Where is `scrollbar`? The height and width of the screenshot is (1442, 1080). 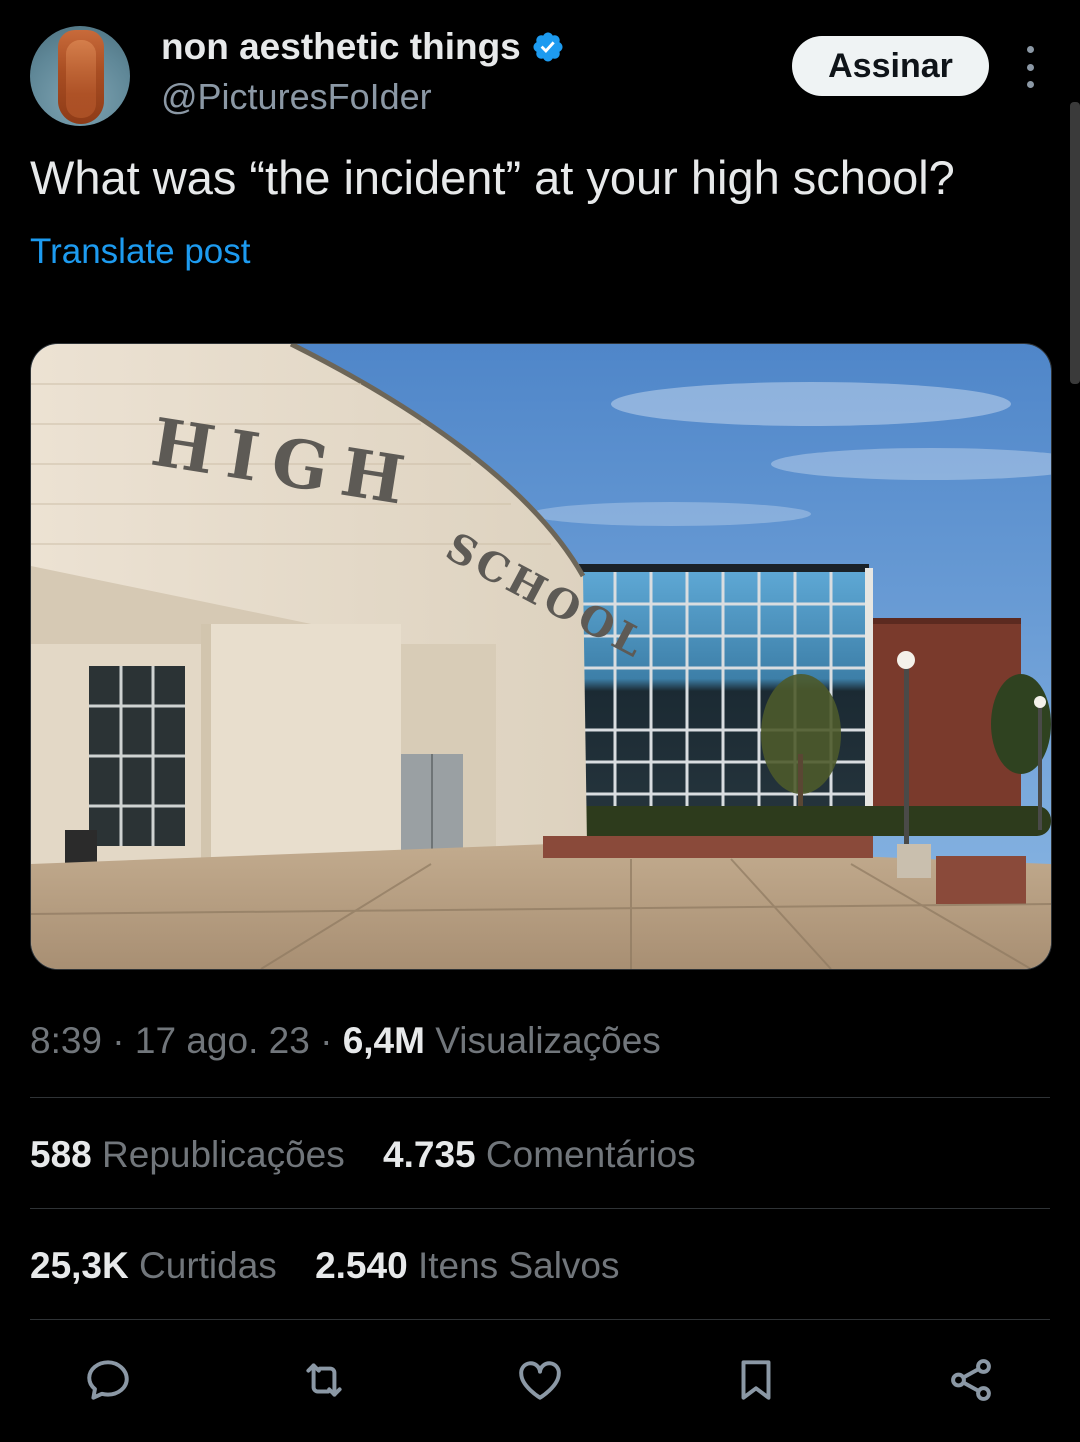 scrollbar is located at coordinates (1075, 243).